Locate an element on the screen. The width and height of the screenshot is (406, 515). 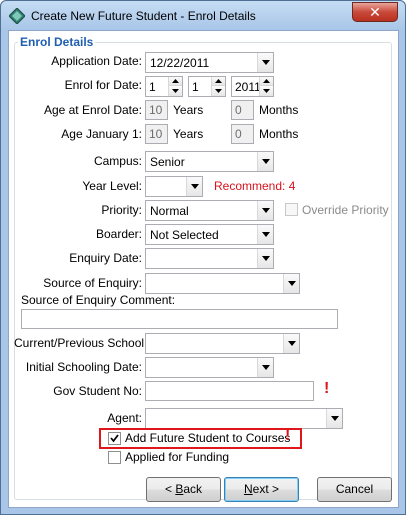
back-button-prefix: < is located at coordinates (170, 489).